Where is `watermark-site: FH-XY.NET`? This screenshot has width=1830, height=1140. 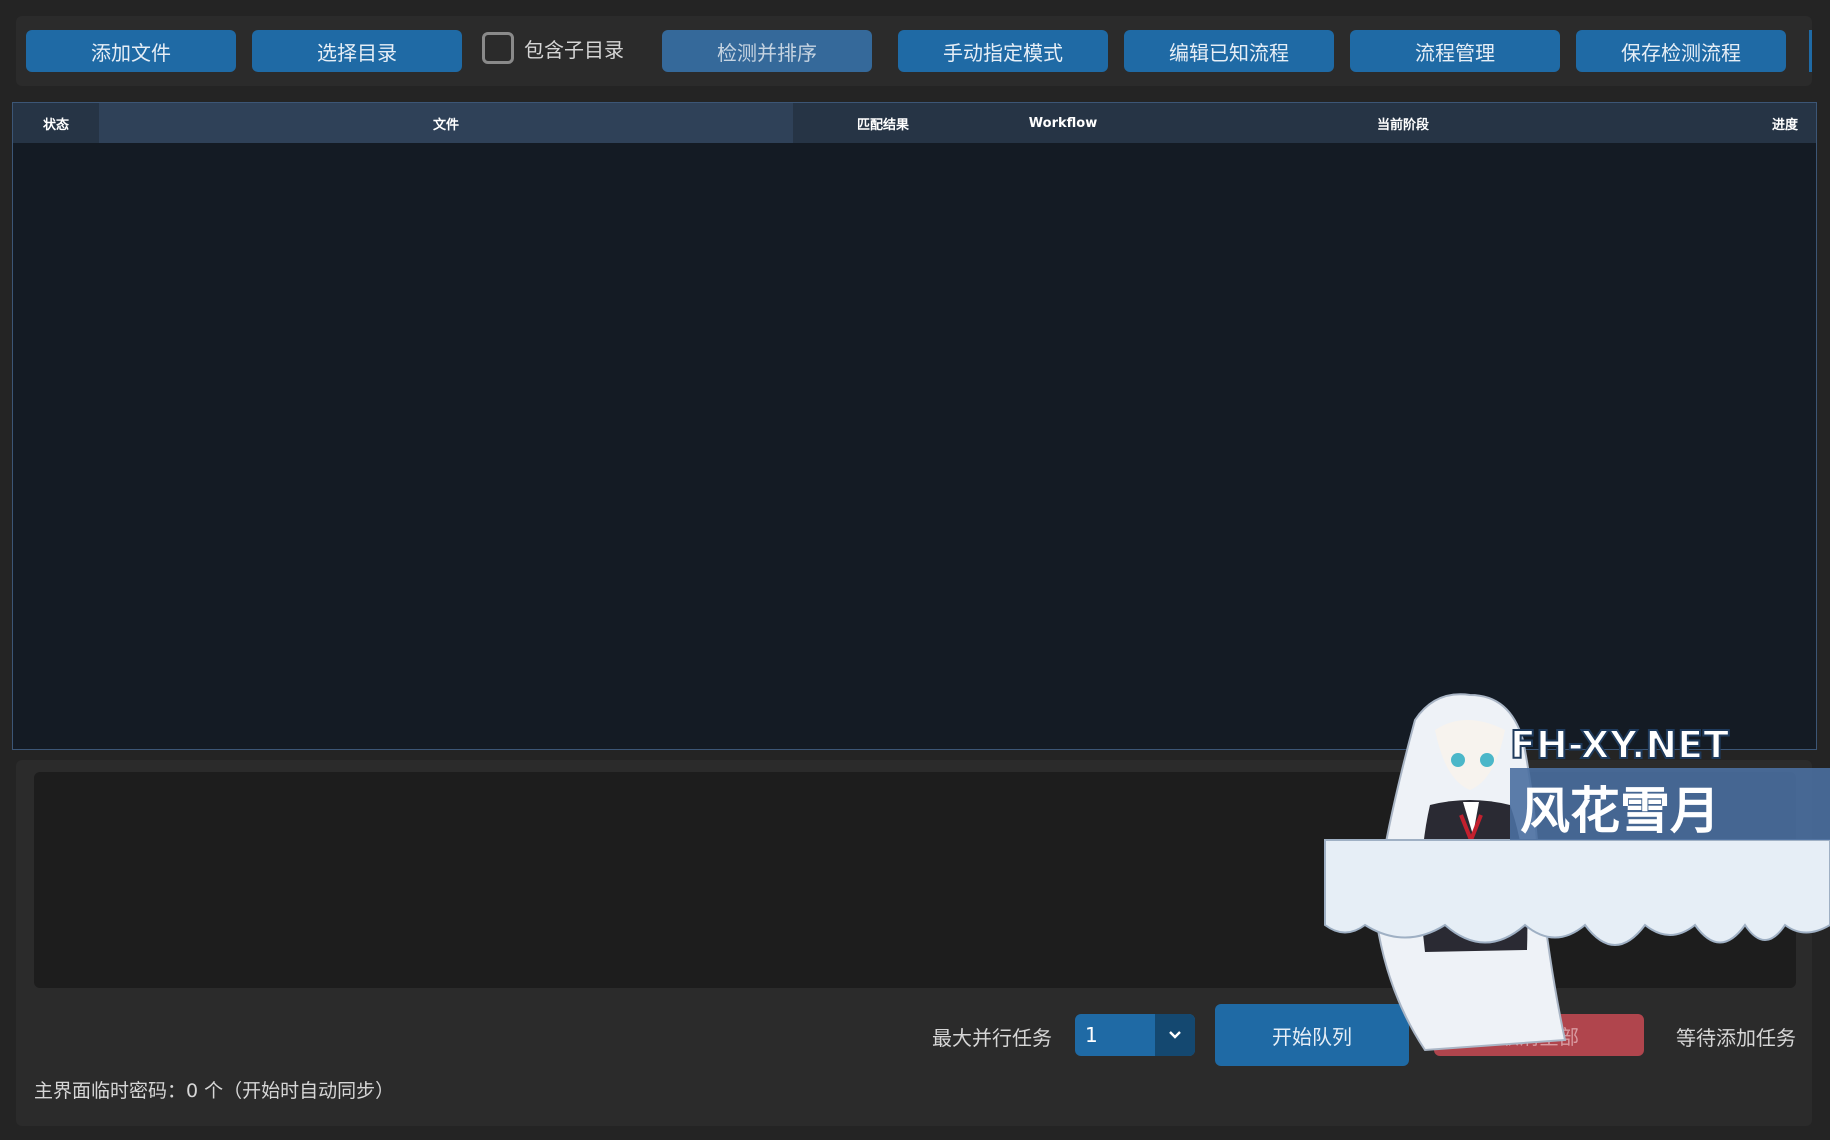 watermark-site: FH-XY.NET is located at coordinates (1619, 745).